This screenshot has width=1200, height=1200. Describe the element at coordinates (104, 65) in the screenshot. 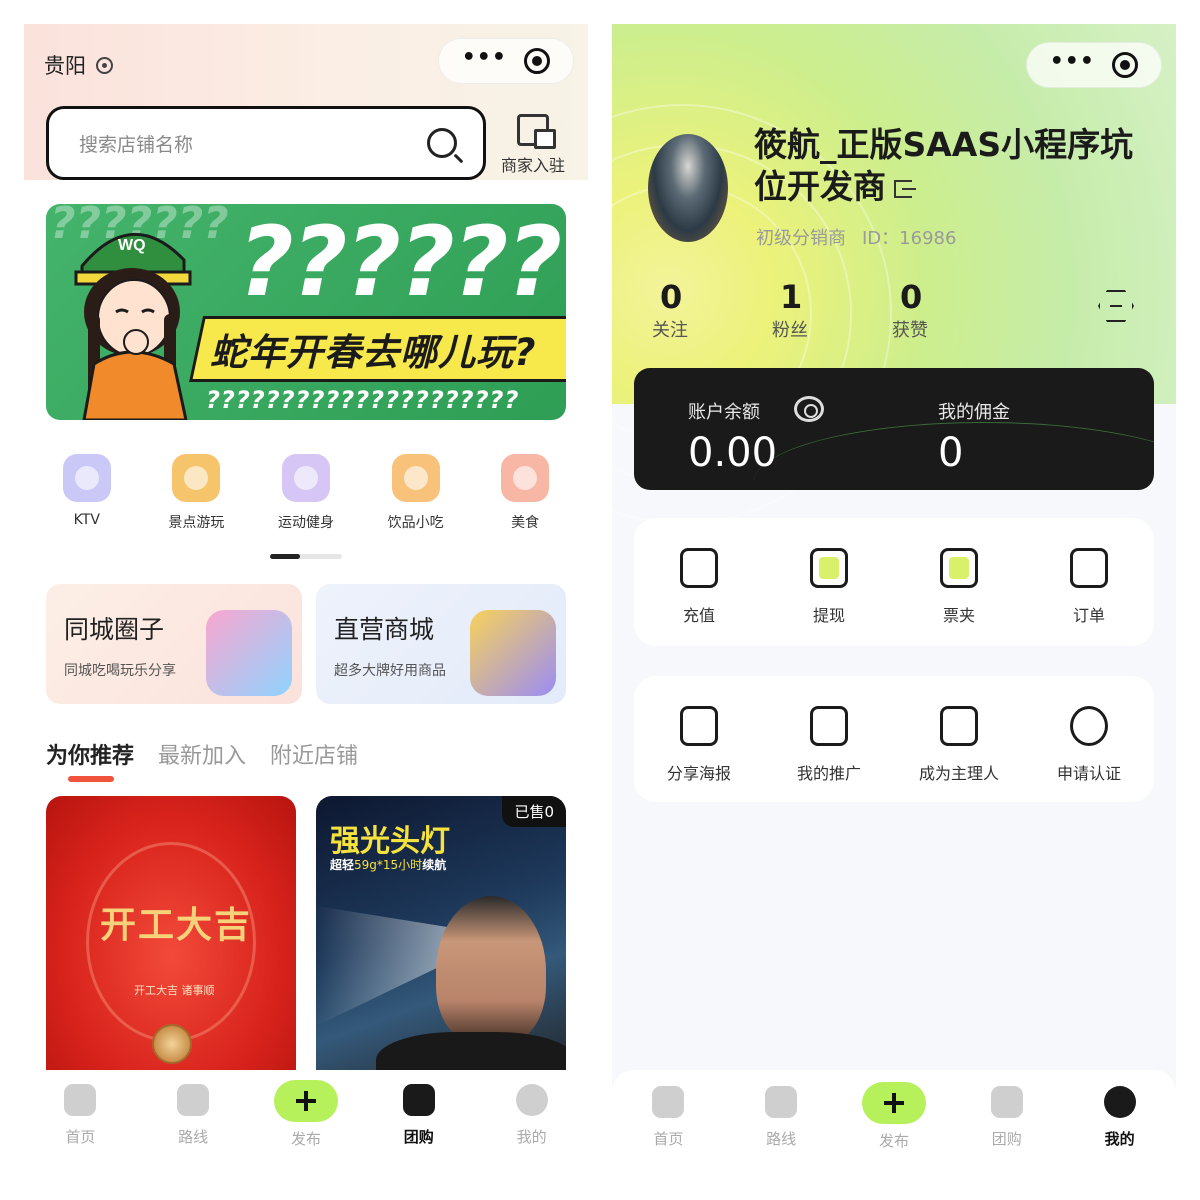

I see `location-icon` at that location.